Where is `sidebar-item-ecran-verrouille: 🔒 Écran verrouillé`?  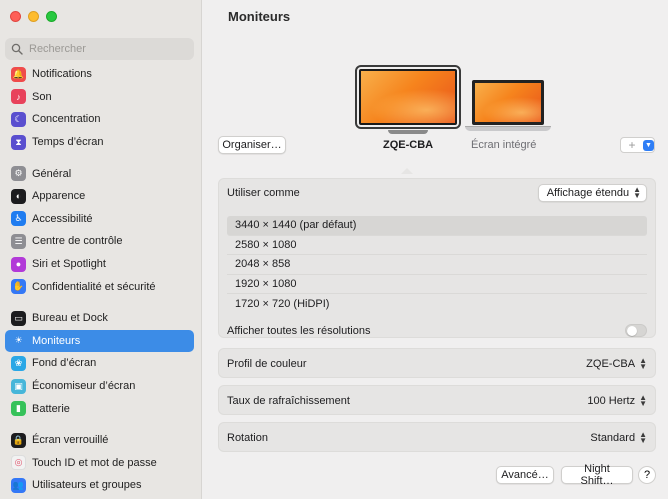 sidebar-item-ecran-verrouille: 🔒 Écran verrouillé is located at coordinates (99, 440).